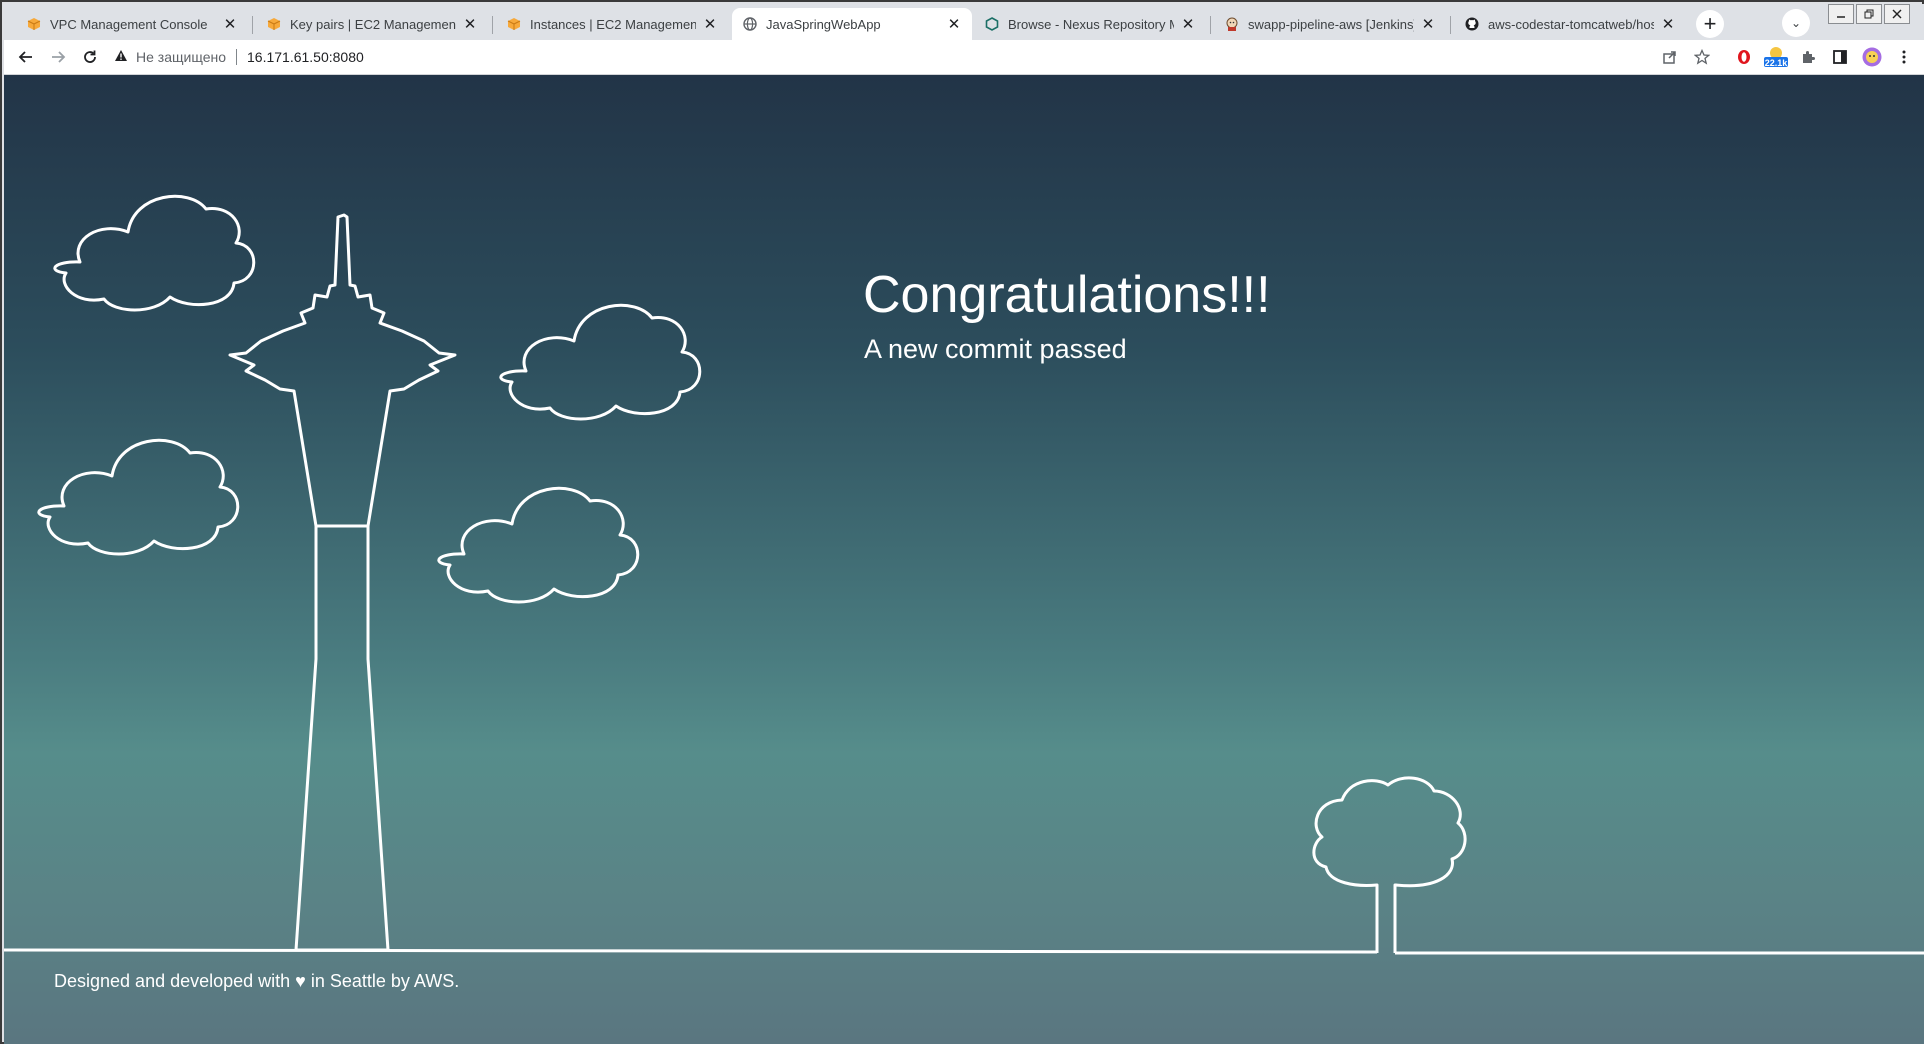  I want to click on share-icon, so click(1670, 57).